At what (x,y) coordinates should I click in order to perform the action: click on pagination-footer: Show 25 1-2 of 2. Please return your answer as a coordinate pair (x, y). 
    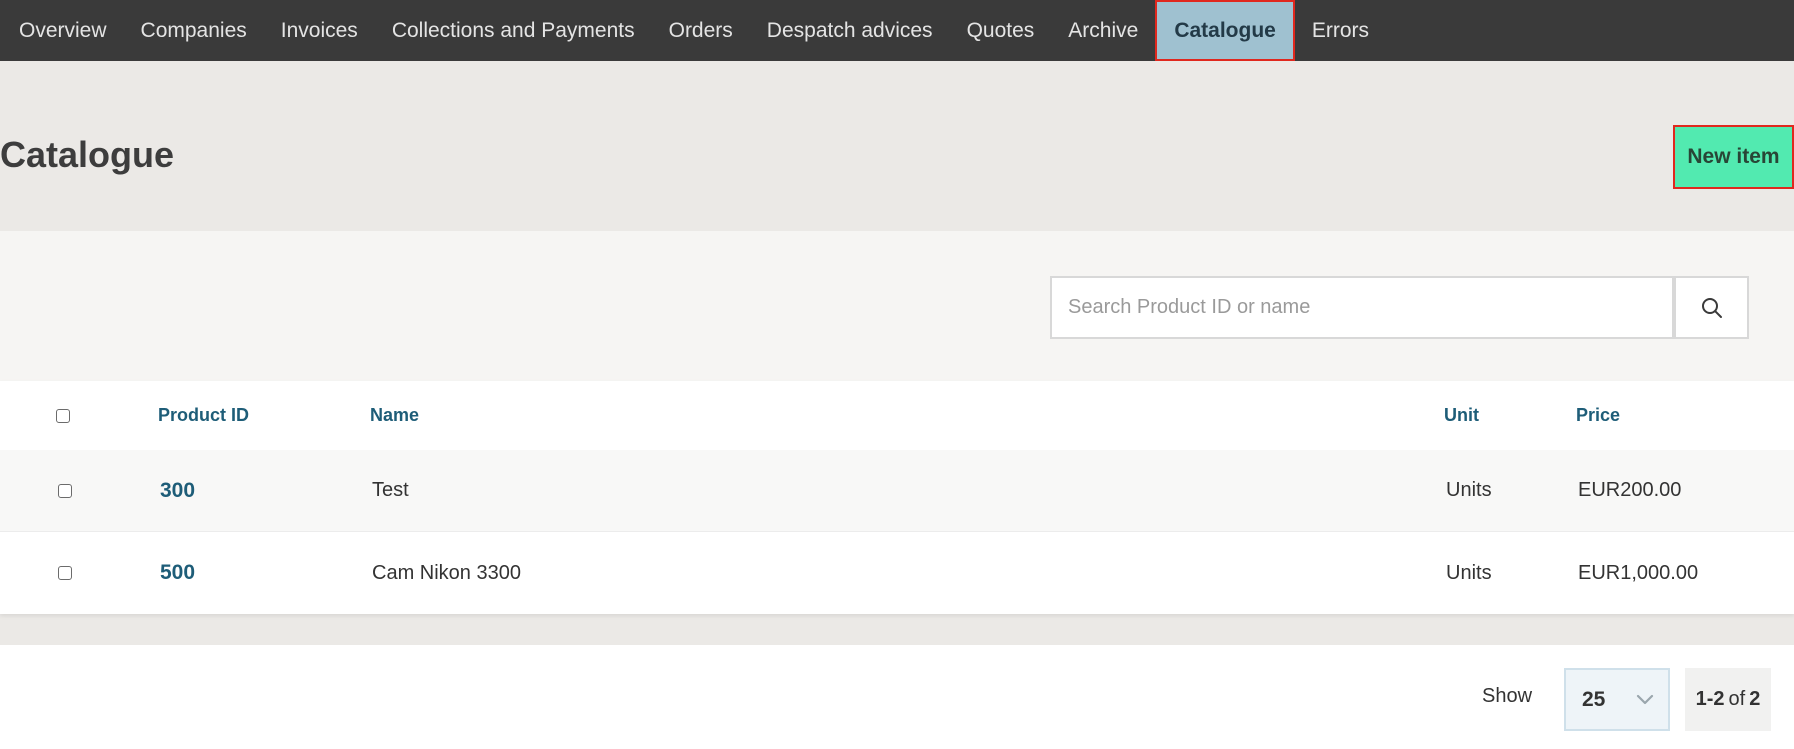
    Looking at the image, I should click on (897, 697).